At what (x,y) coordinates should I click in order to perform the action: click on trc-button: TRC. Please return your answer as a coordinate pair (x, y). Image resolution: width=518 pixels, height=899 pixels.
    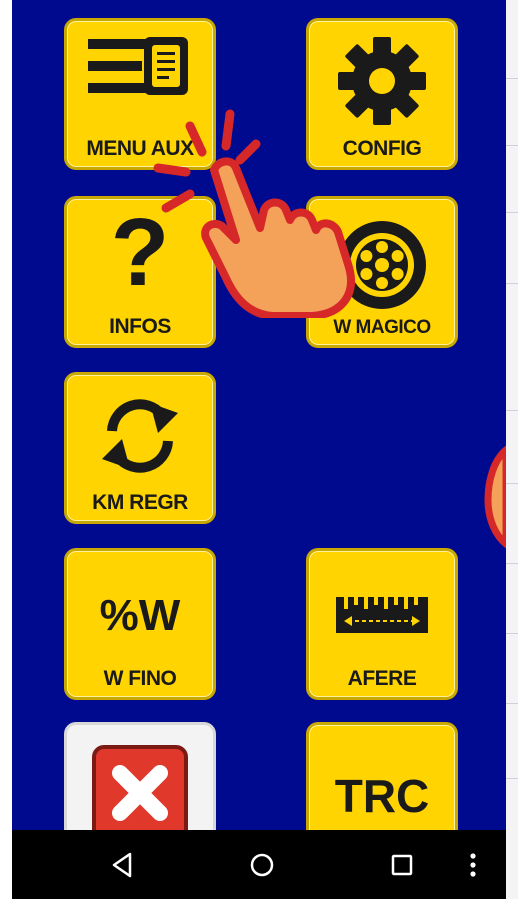
    Looking at the image, I should click on (382, 776).